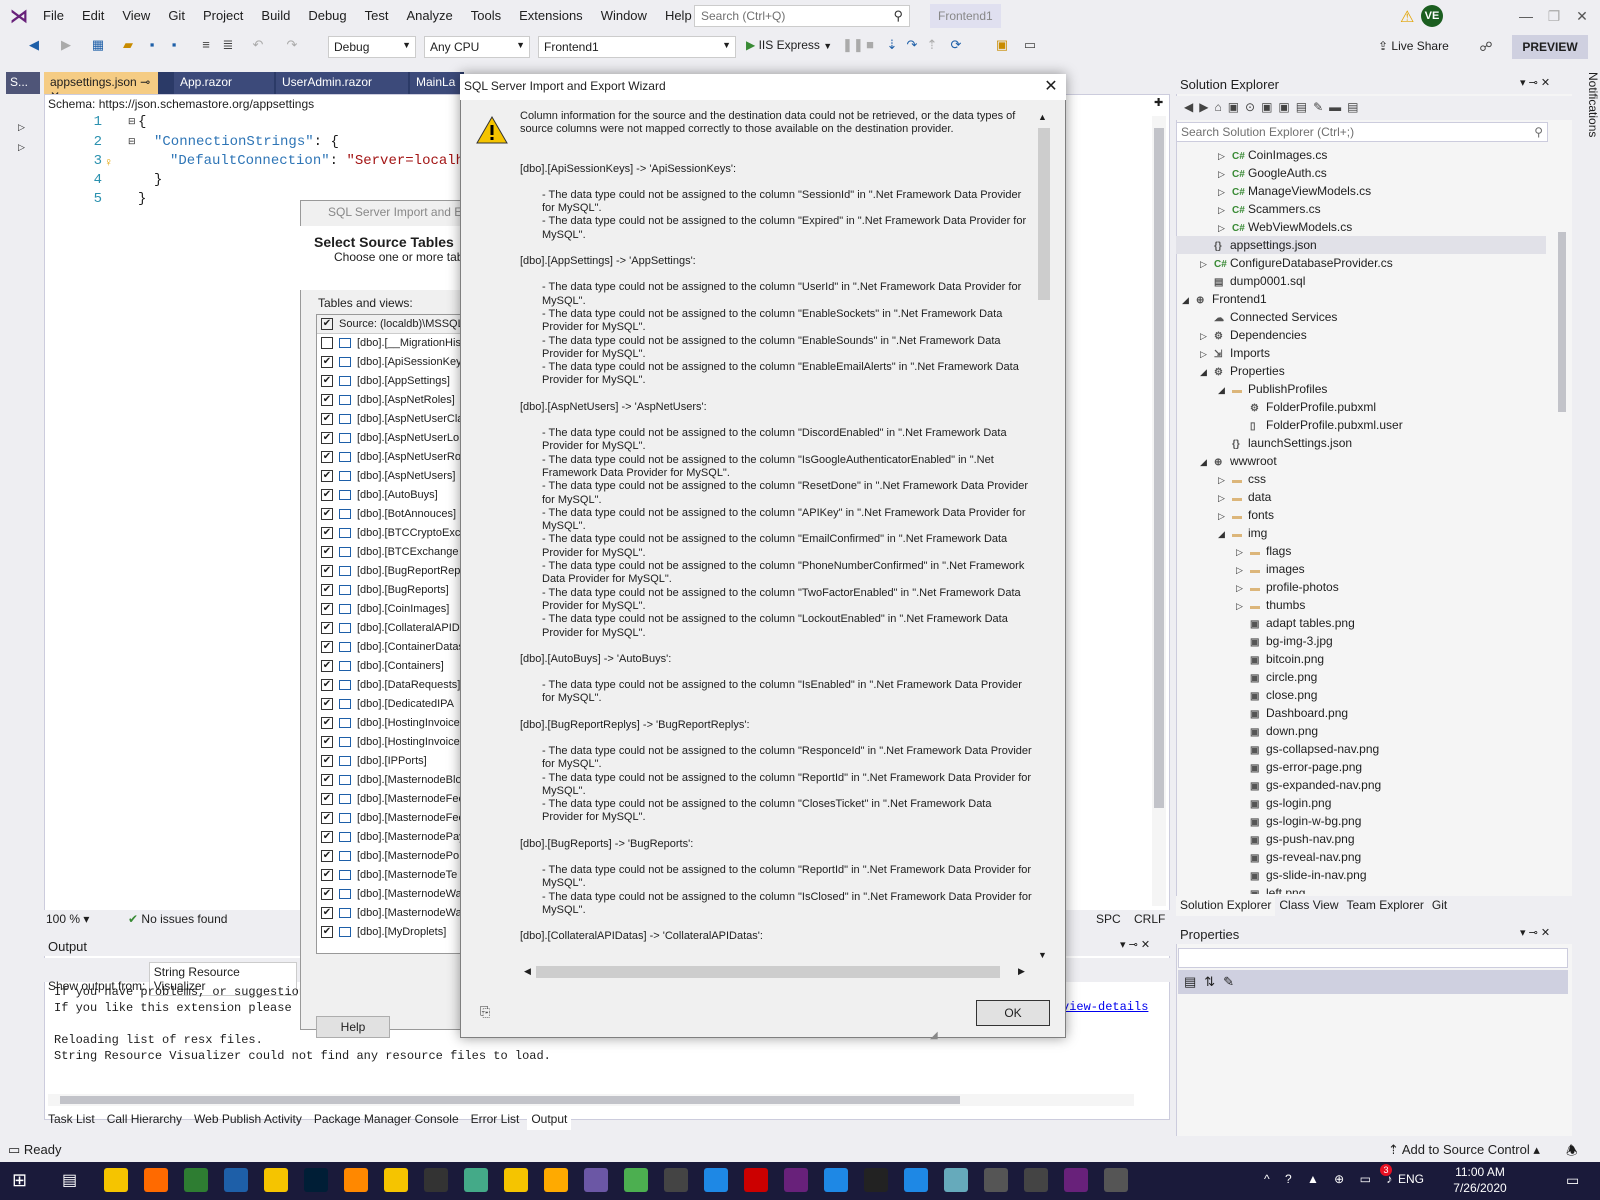 The width and height of the screenshot is (1600, 1200). Describe the element at coordinates (485, 1012) in the screenshot. I see `copy-icon: ⎘` at that location.